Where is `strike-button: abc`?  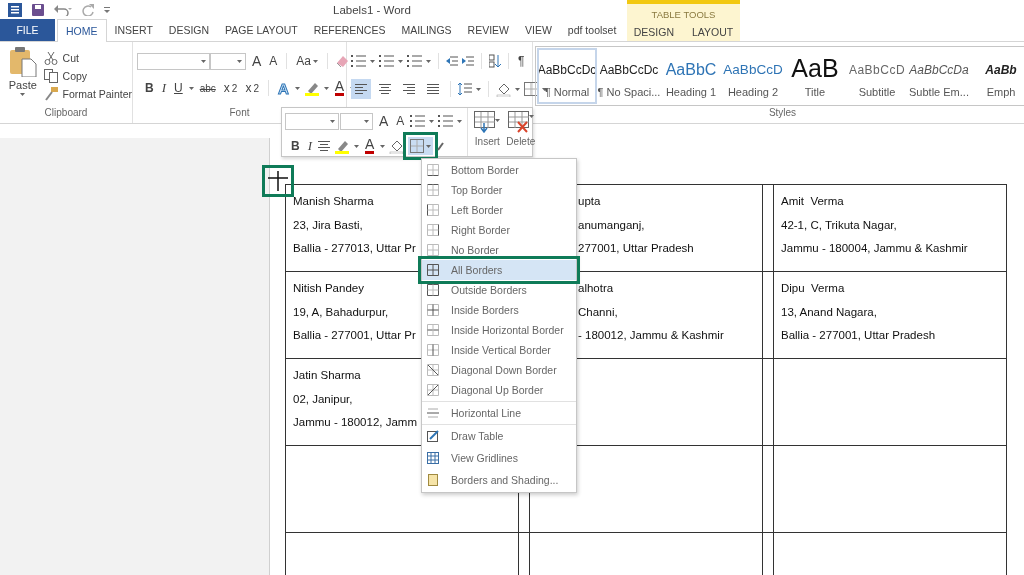 strike-button: abc is located at coordinates (207, 88).